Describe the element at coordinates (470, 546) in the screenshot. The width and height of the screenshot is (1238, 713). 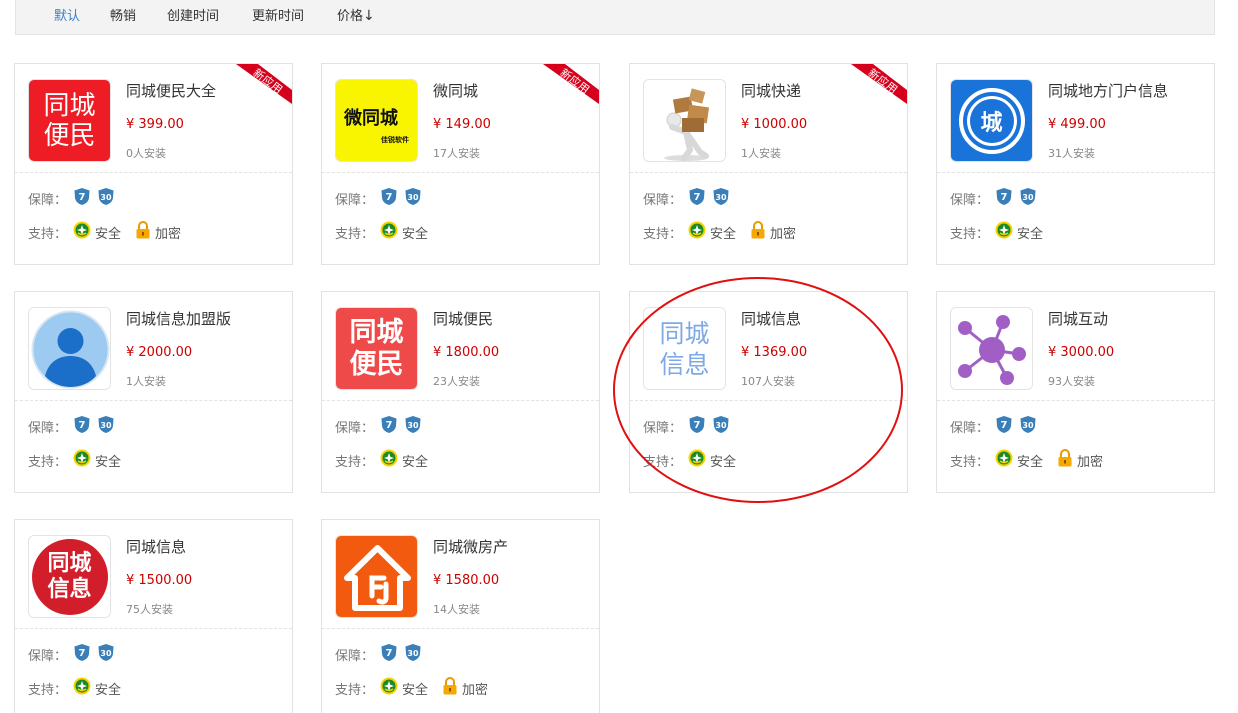
I see `app-name: 同城微房产` at that location.